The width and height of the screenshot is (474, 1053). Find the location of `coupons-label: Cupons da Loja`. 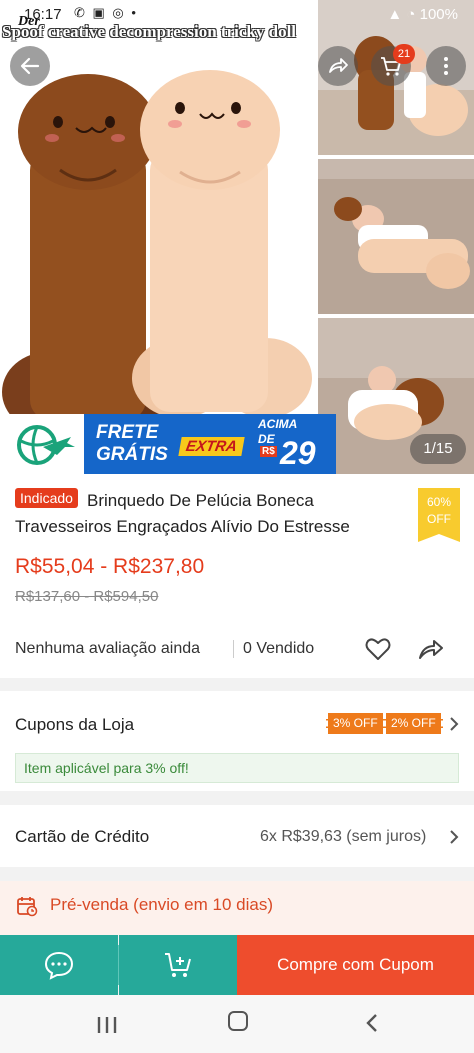

coupons-label: Cupons da Loja is located at coordinates (75, 724).